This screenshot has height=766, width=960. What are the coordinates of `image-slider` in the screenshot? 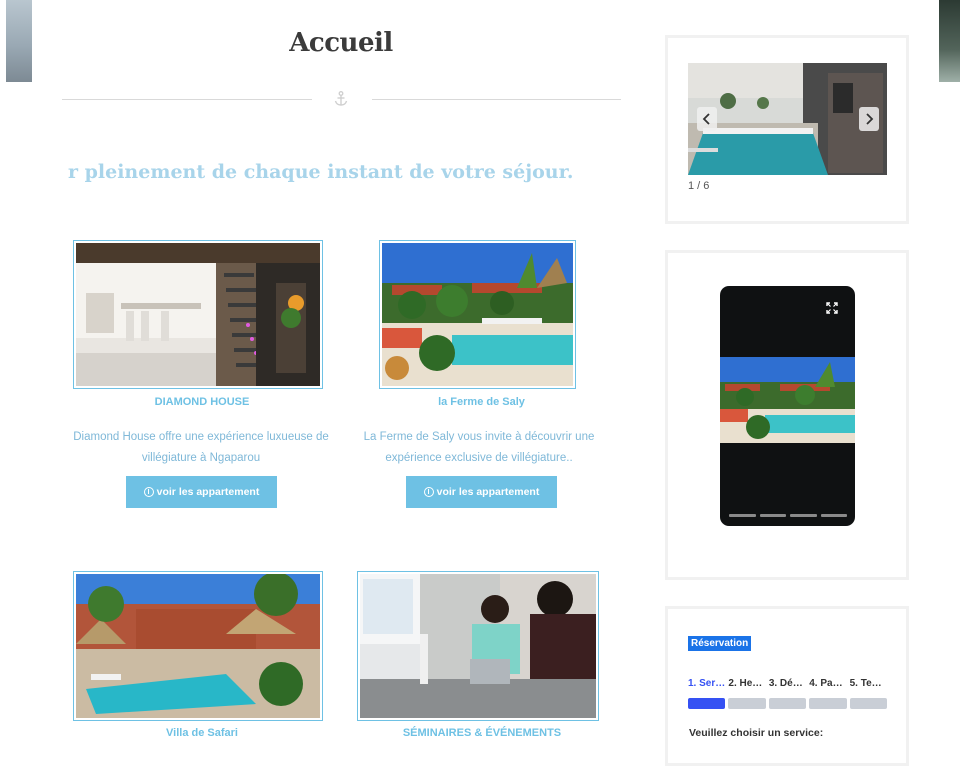 It's located at (787, 119).